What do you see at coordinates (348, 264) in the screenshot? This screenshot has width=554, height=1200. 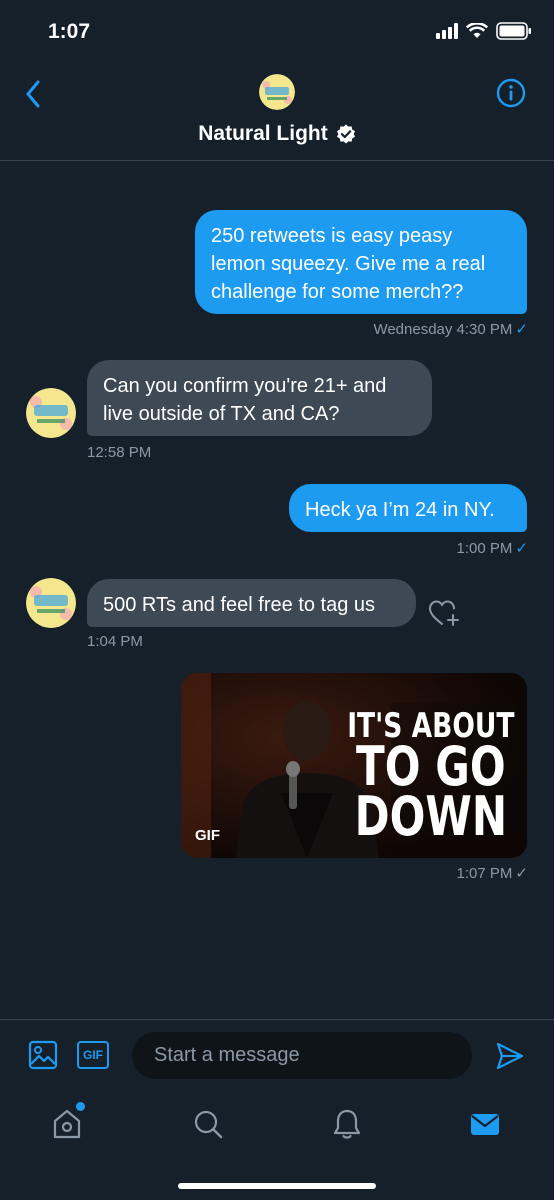 I see `message-line: lemon squeezy. Give me a real` at bounding box center [348, 264].